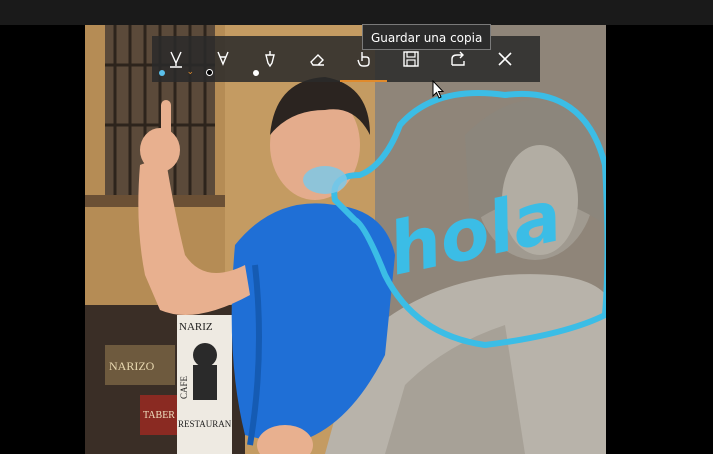  I want to click on sign-text-restaurante: RESTAURAN, so click(205, 424).